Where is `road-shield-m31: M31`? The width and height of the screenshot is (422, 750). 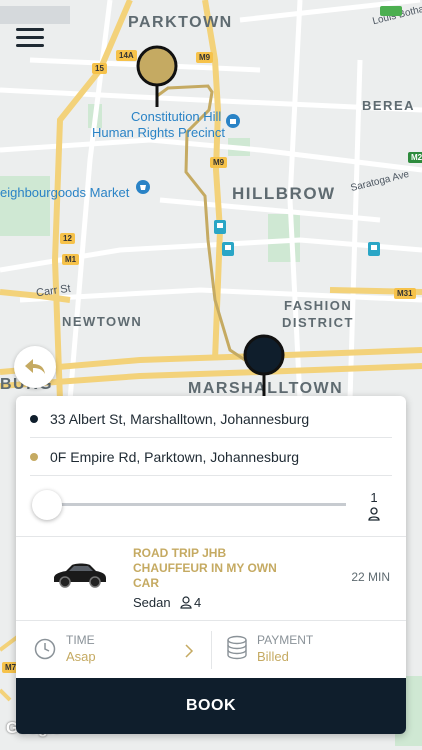 road-shield-m31: M31 is located at coordinates (405, 293).